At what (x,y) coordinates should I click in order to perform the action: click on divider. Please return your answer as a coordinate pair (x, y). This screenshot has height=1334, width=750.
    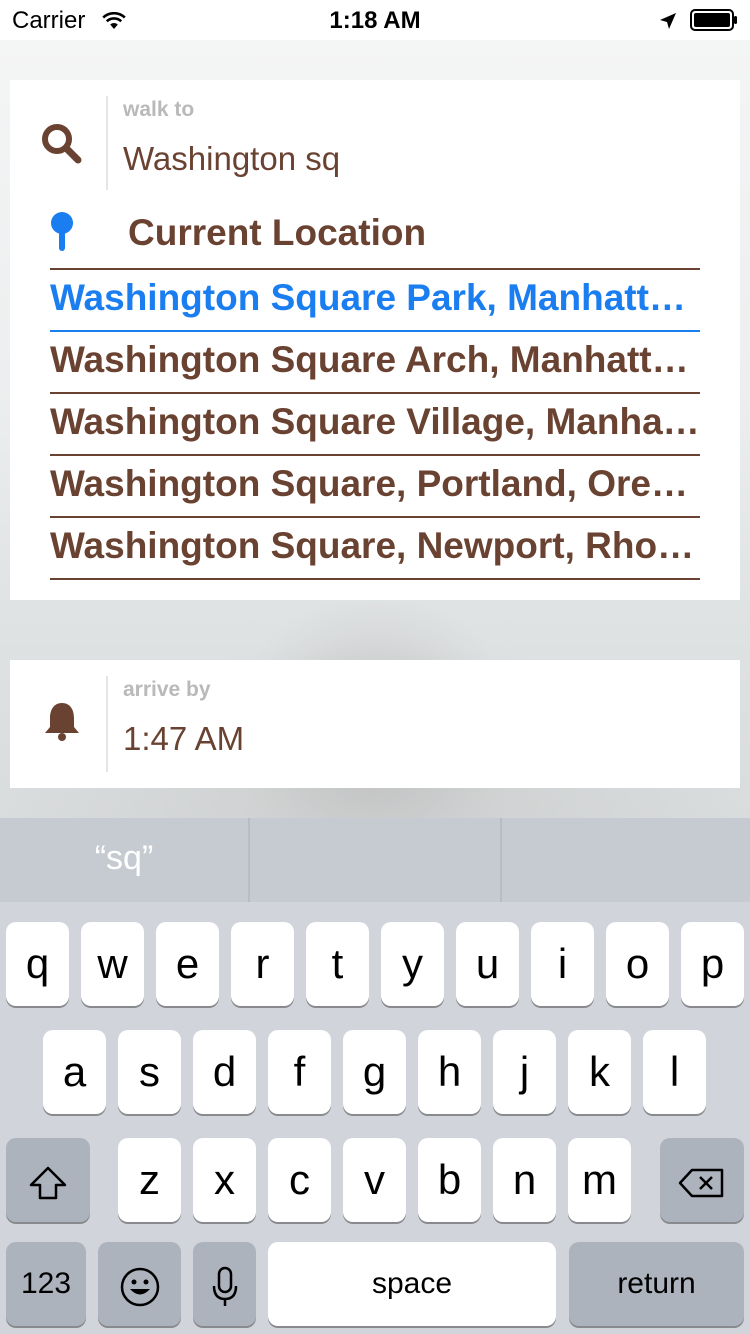
    Looking at the image, I should click on (375, 579).